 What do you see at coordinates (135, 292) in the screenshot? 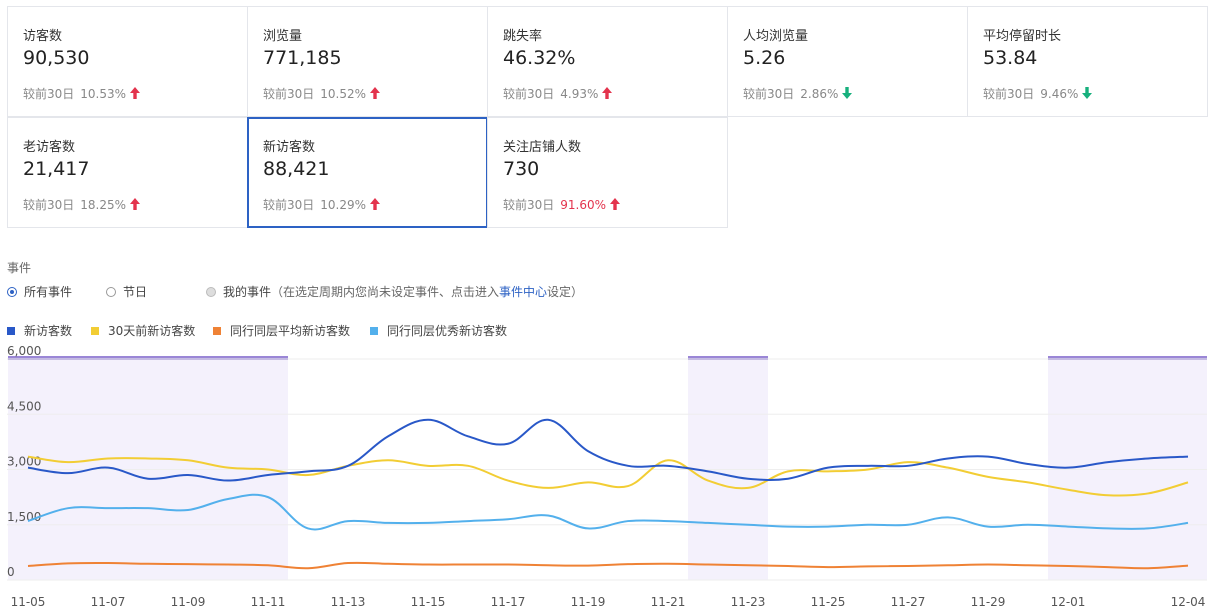
I see `event-option-label: 节日` at bounding box center [135, 292].